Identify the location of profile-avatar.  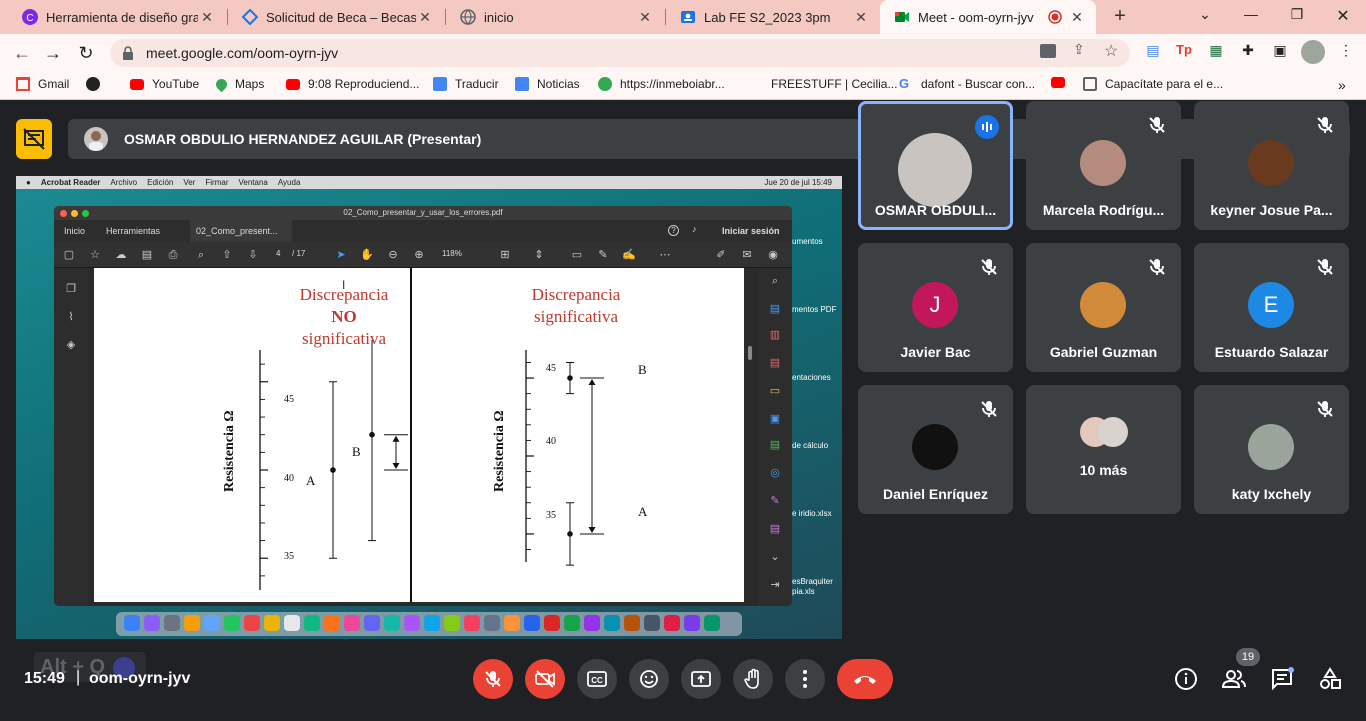
(1313, 52).